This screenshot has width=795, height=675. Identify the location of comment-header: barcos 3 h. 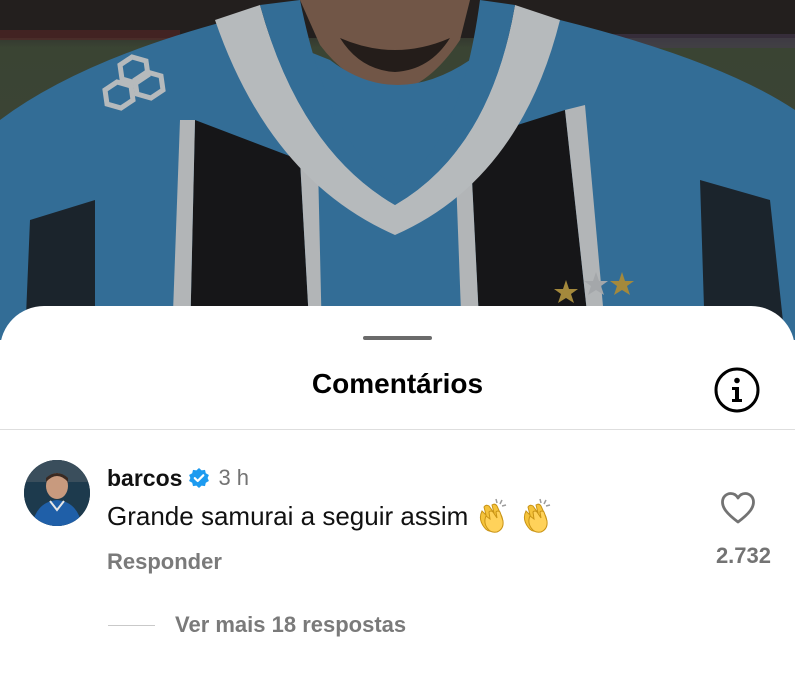
(178, 478).